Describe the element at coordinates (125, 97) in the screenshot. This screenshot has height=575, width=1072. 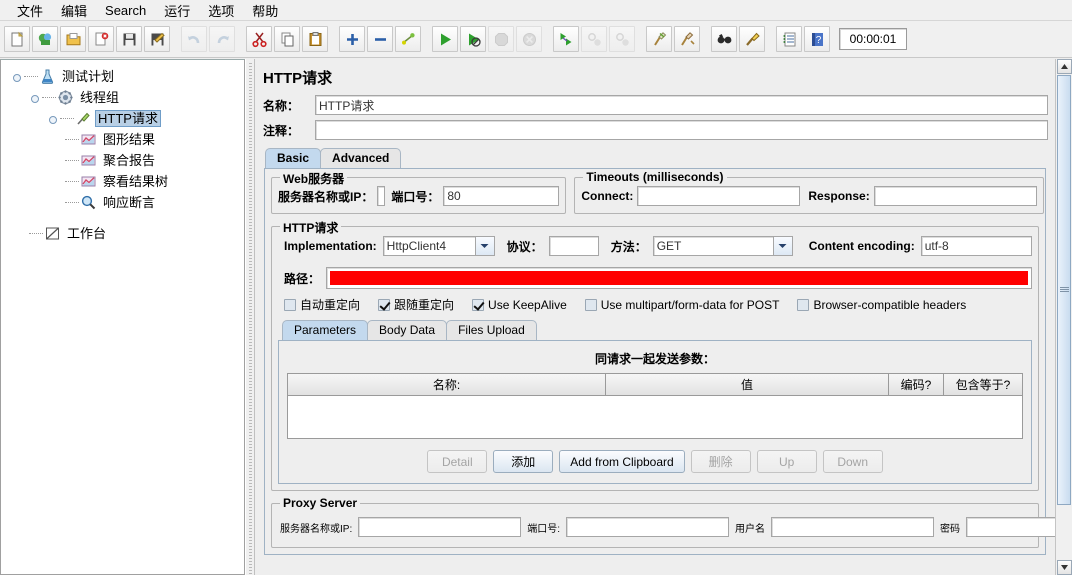
I see `tree-node-thread-group: 线程组` at that location.